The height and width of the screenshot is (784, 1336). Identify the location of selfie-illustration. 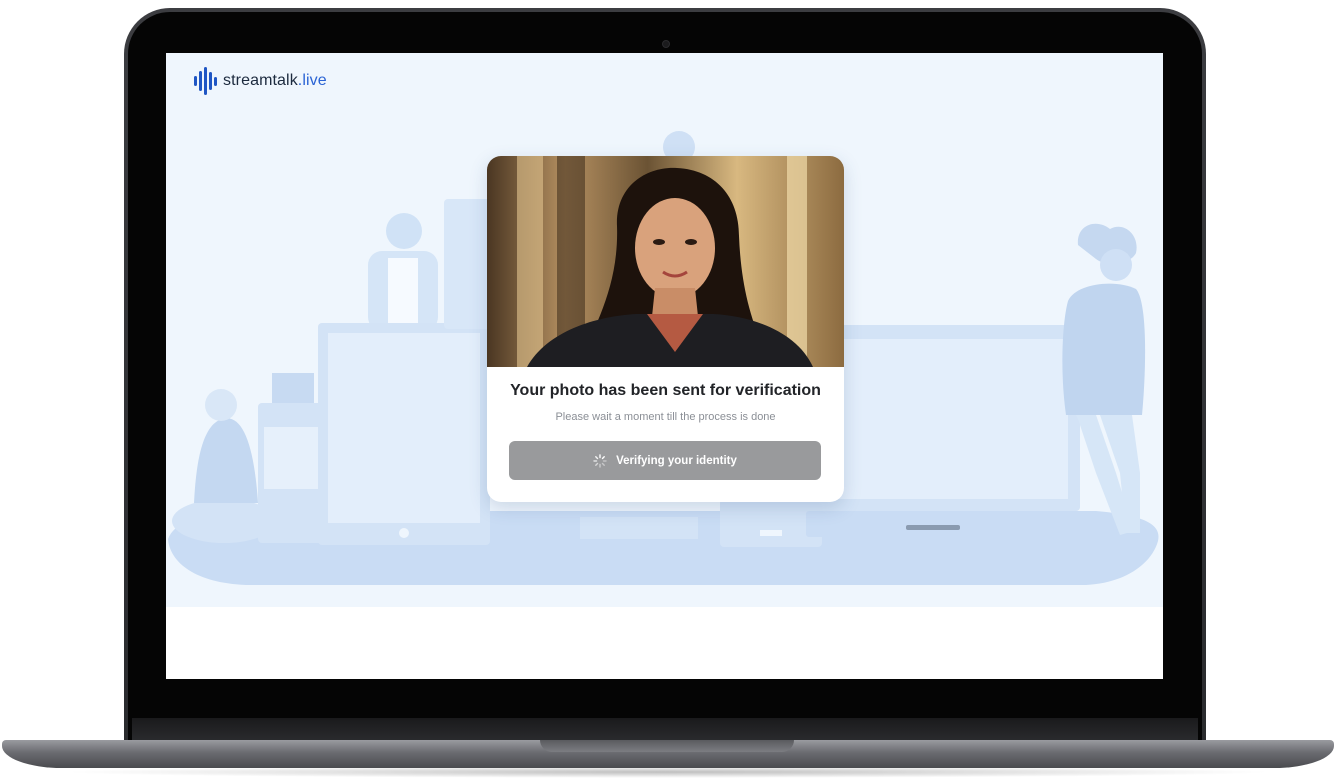
(665, 261).